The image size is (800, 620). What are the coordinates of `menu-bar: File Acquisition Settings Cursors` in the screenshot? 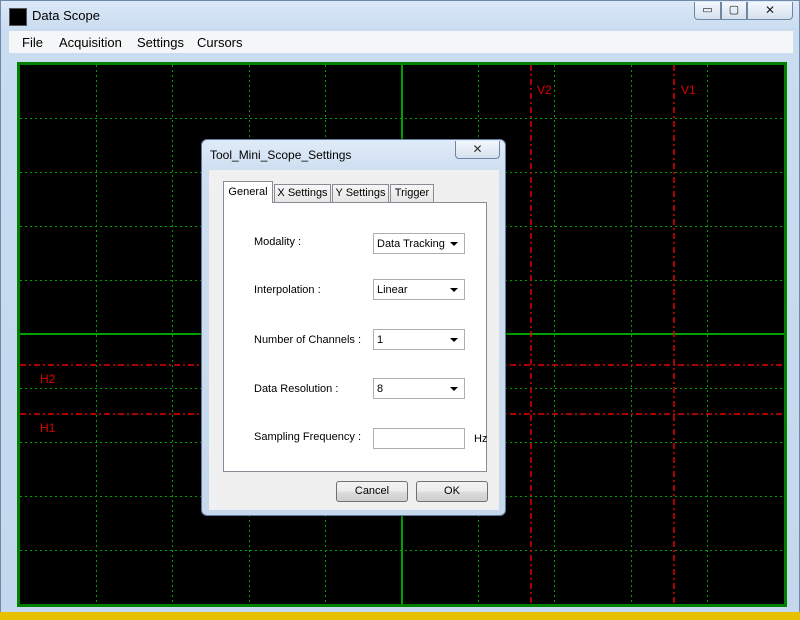 It's located at (401, 42).